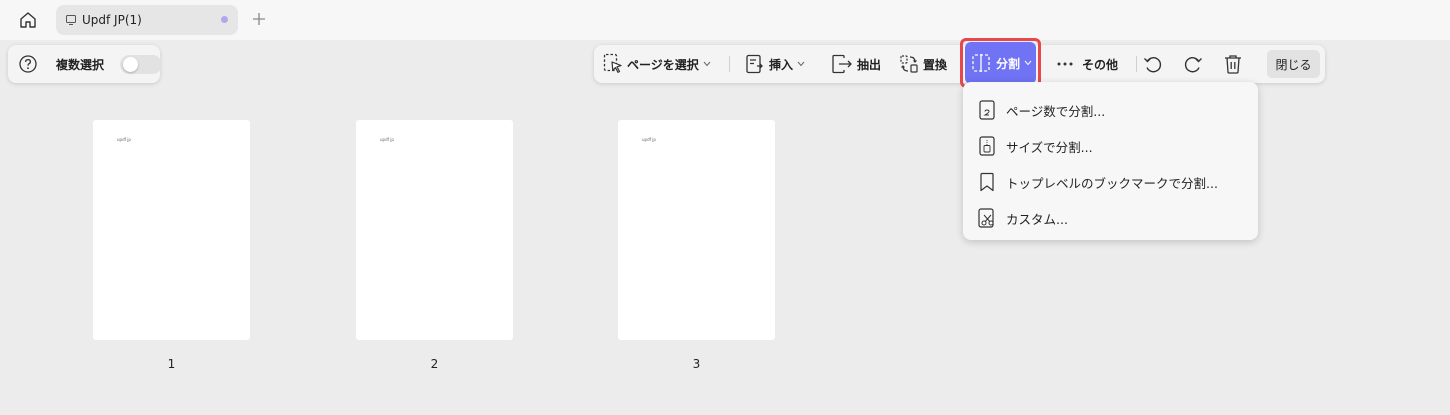 The height and width of the screenshot is (415, 1450). What do you see at coordinates (856, 64) in the screenshot?
I see `extract-button: 抽出` at bounding box center [856, 64].